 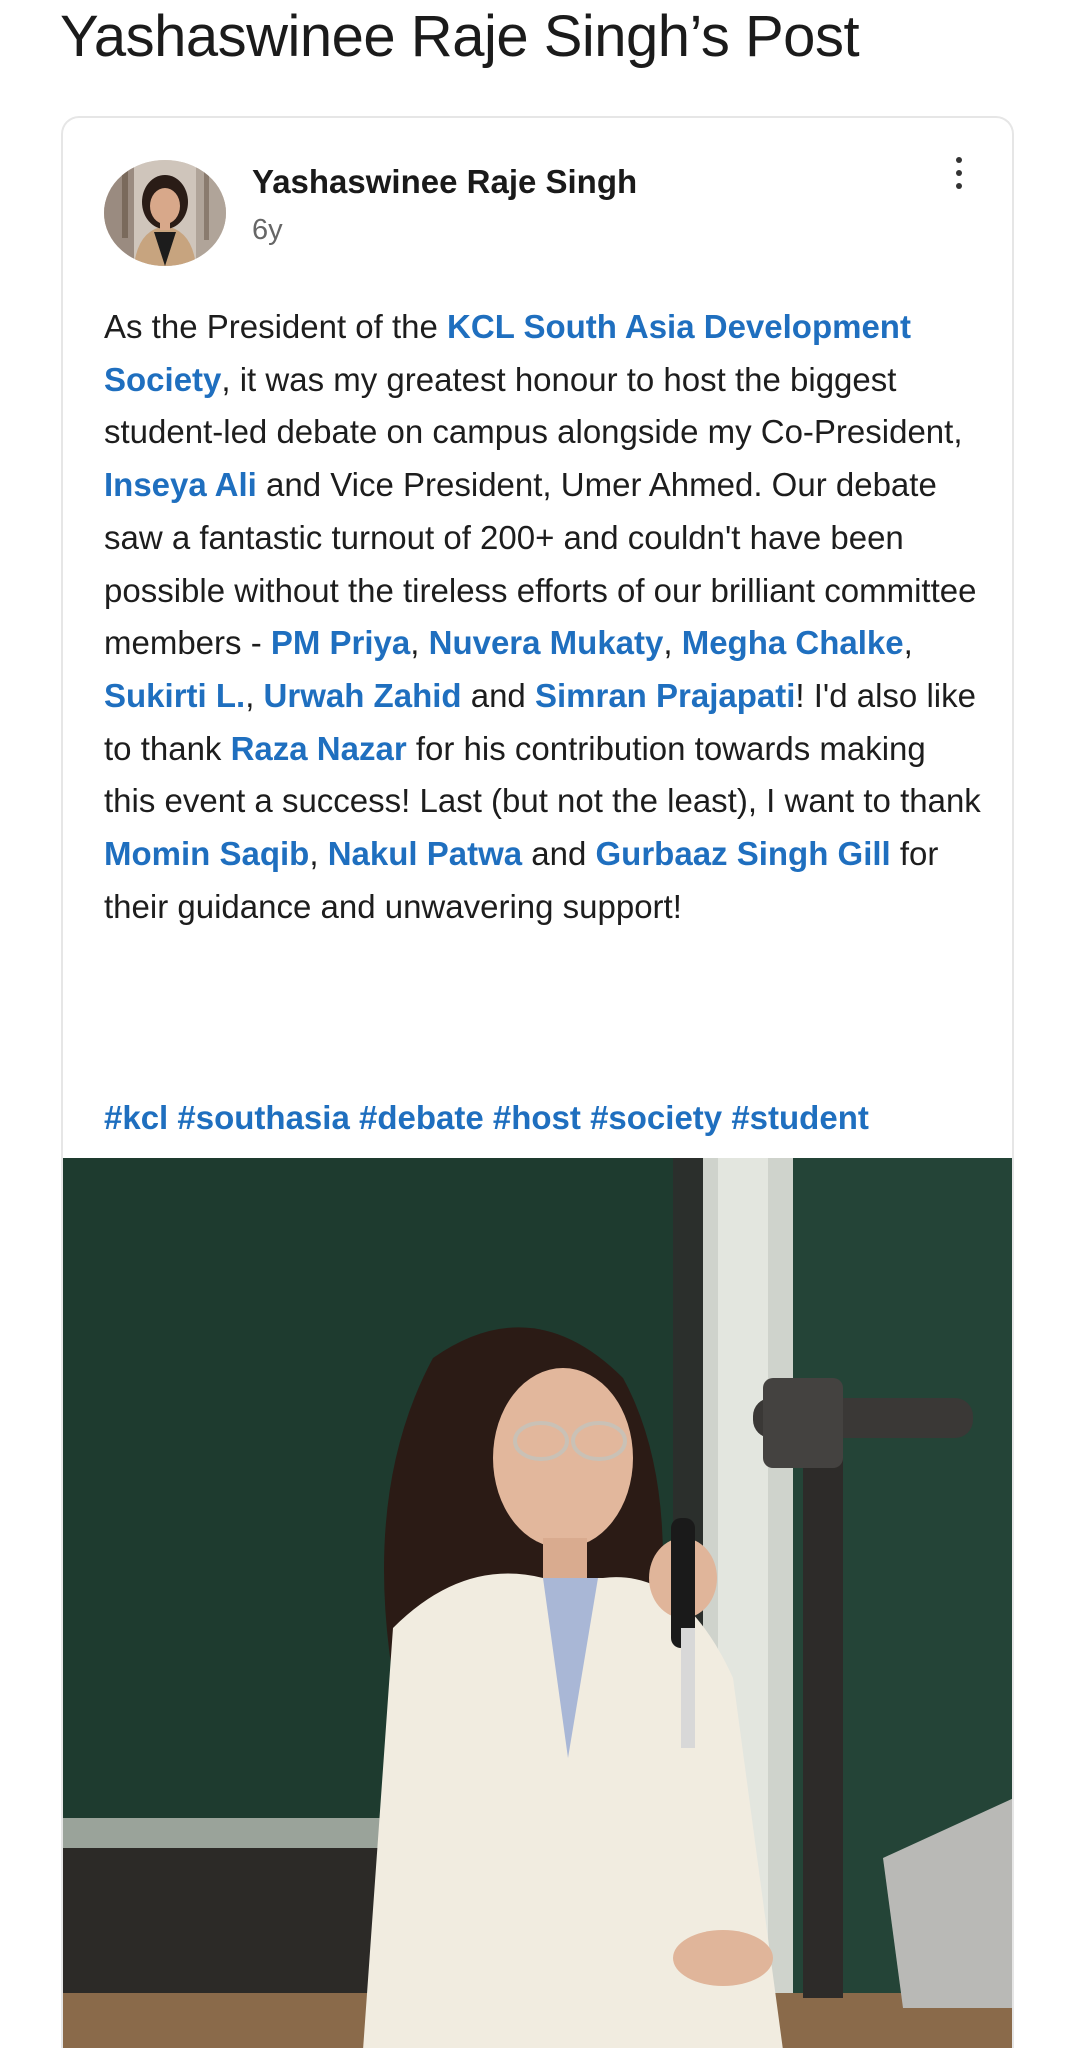 I want to click on author-name: Yashaswinee Raje Singh, so click(x=444, y=182).